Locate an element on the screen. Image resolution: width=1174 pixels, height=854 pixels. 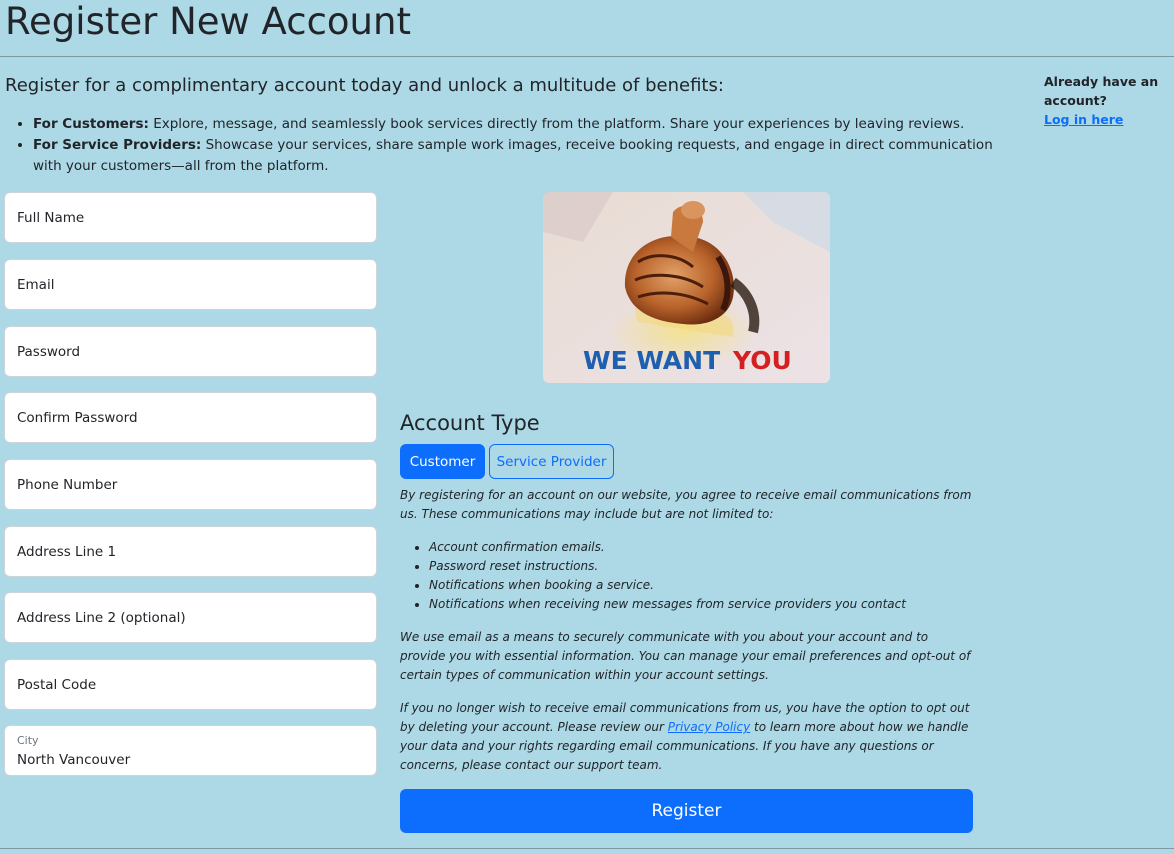
login-box: Already have an account? Log in here is located at coordinates (1103, 100).